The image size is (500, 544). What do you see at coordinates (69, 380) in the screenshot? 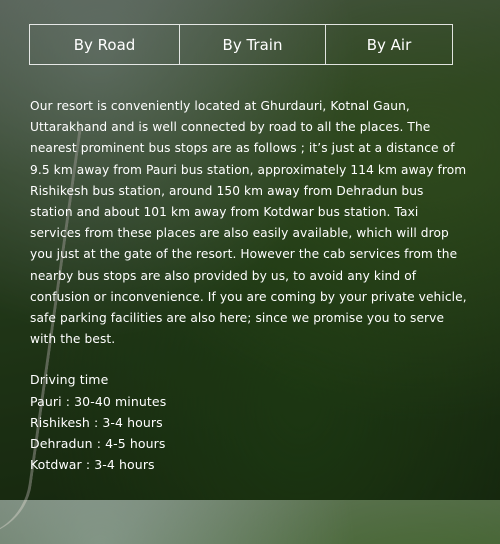
I see `driving-time-title: Driving time` at bounding box center [69, 380].